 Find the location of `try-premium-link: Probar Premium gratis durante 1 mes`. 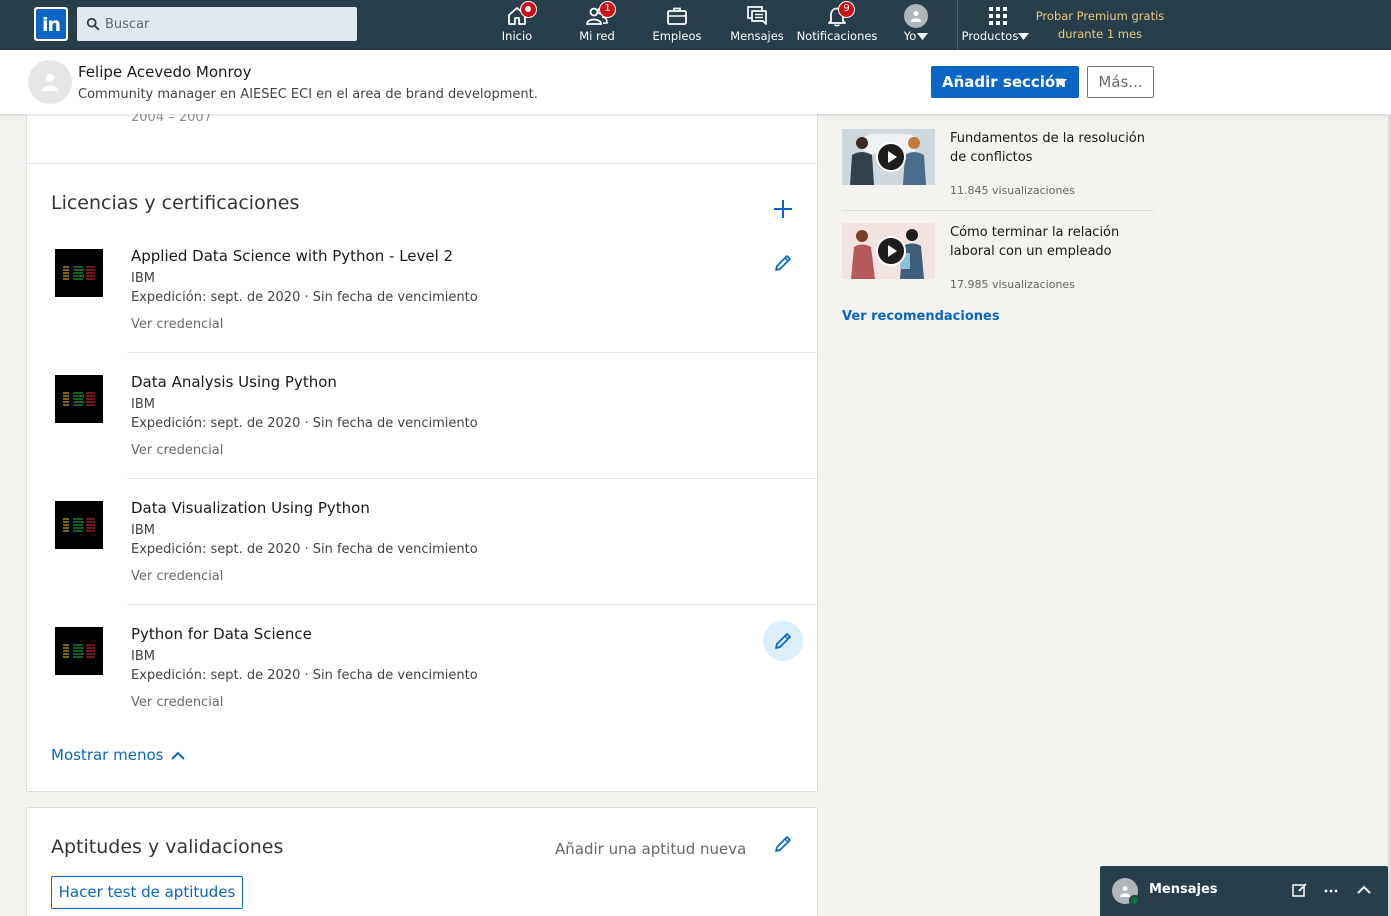

try-premium-link: Probar Premium gratis durante 1 mes is located at coordinates (1100, 25).